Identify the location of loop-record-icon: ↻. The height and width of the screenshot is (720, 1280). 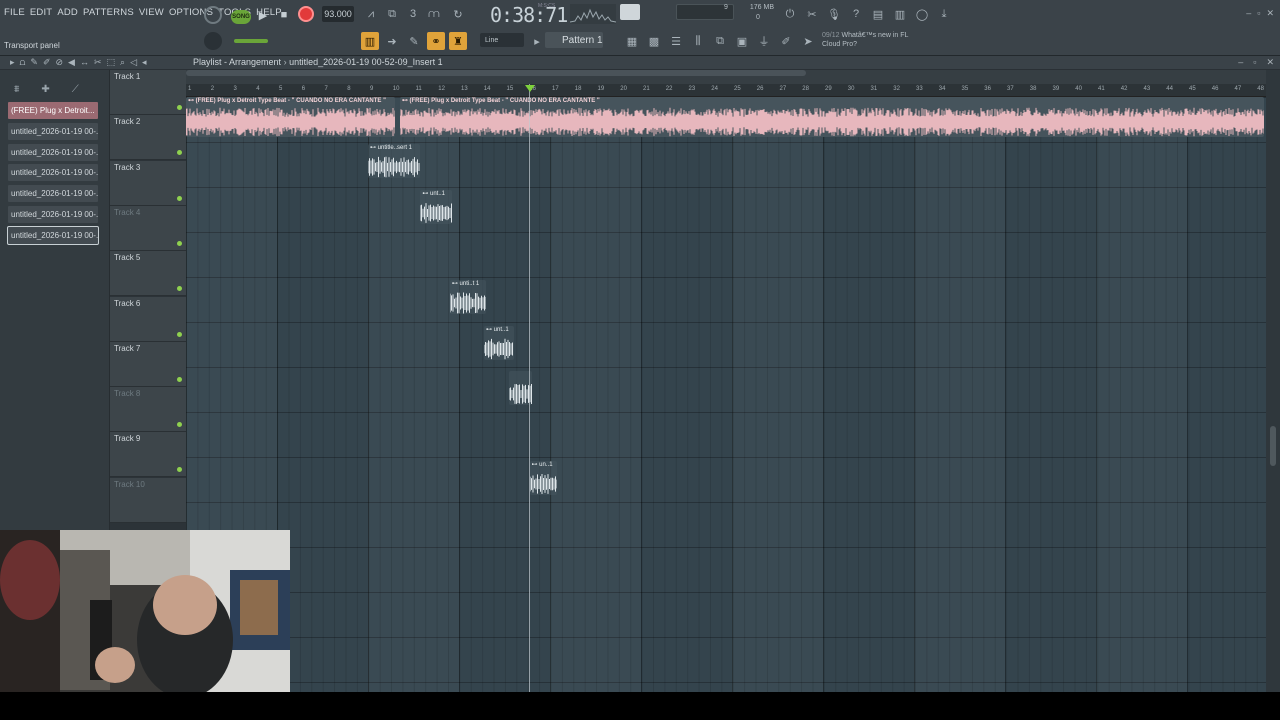
(458, 14).